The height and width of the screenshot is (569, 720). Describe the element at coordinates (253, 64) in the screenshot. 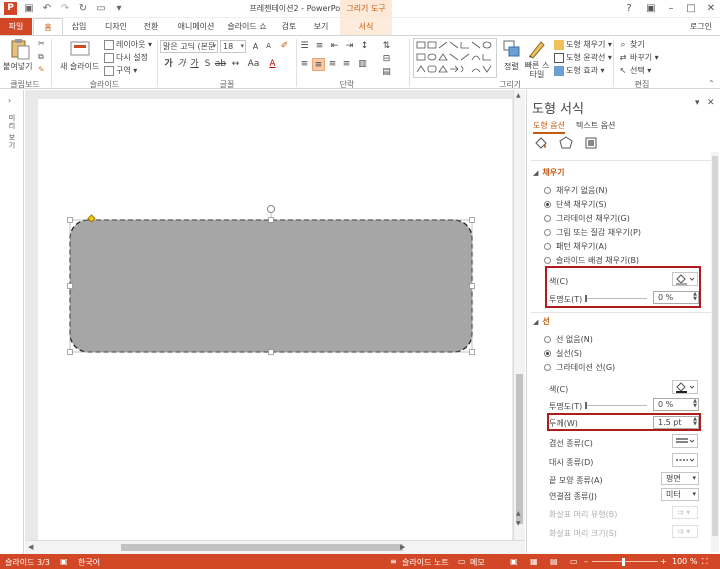

I see `change-case-icon: Aa` at that location.